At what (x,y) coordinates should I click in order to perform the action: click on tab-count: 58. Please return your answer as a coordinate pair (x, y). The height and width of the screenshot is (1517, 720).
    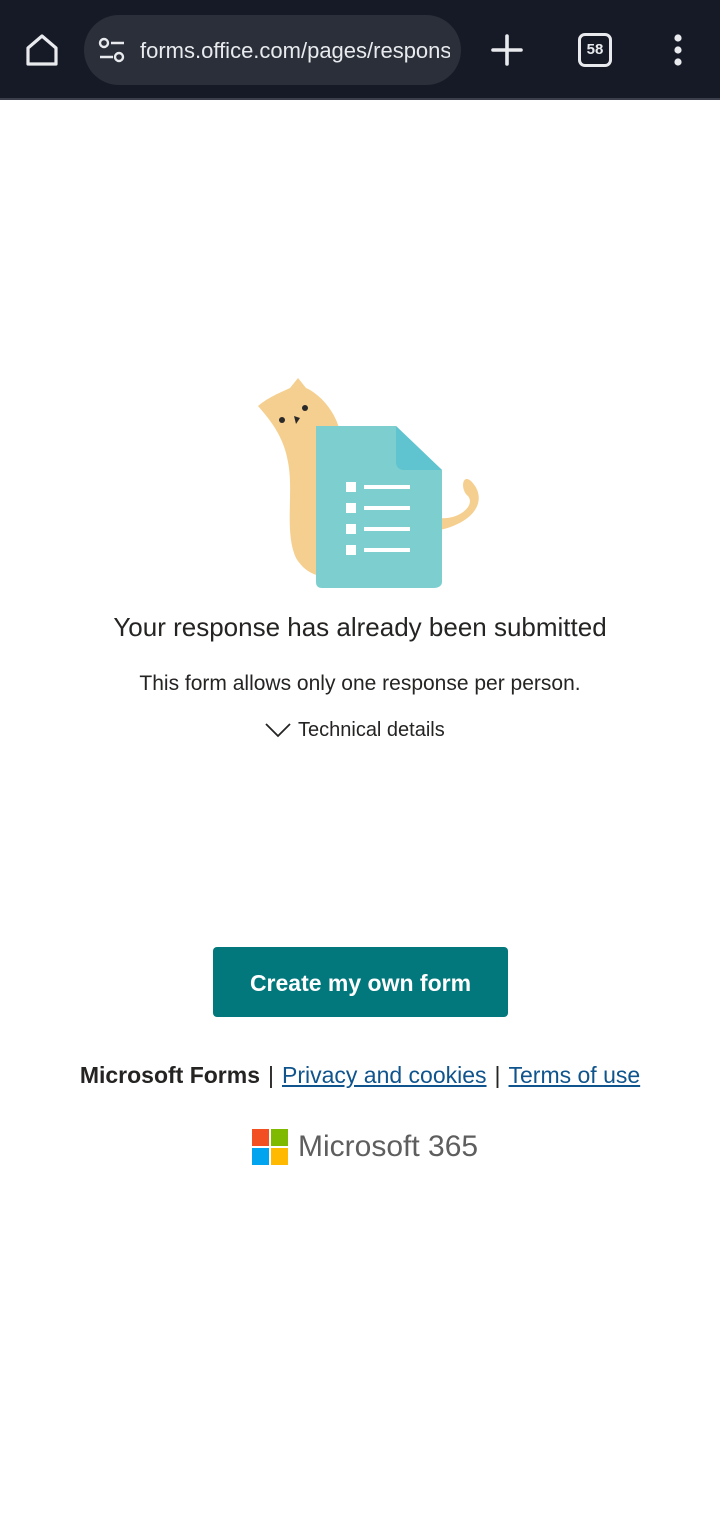
    Looking at the image, I should click on (595, 49).